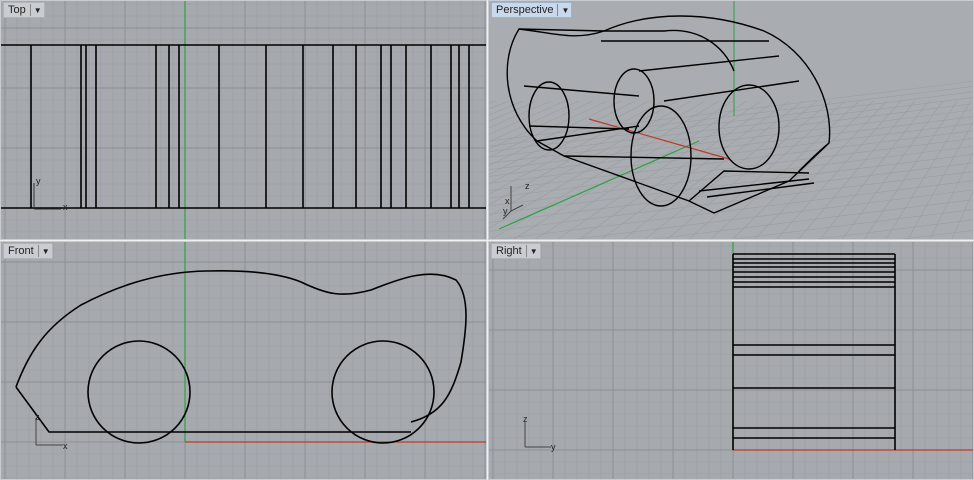  I want to click on tab-perspective: Perspective ▼, so click(532, 10).